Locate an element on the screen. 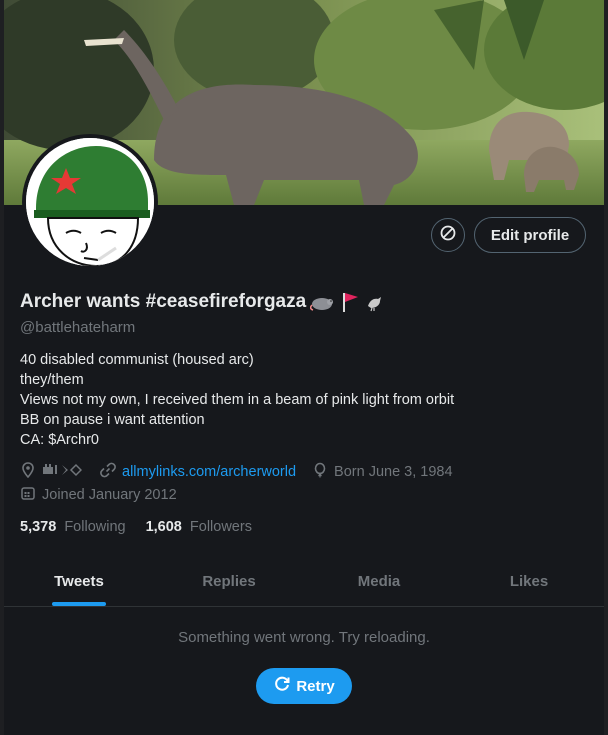  location-glyph-icon is located at coordinates (65, 472).